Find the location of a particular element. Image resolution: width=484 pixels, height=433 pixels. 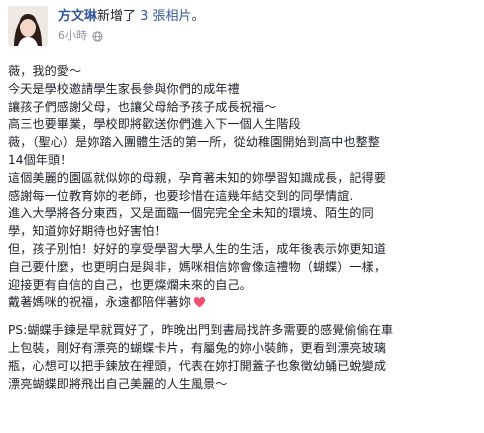

author-name-link: 方文琳 is located at coordinates (77, 16).